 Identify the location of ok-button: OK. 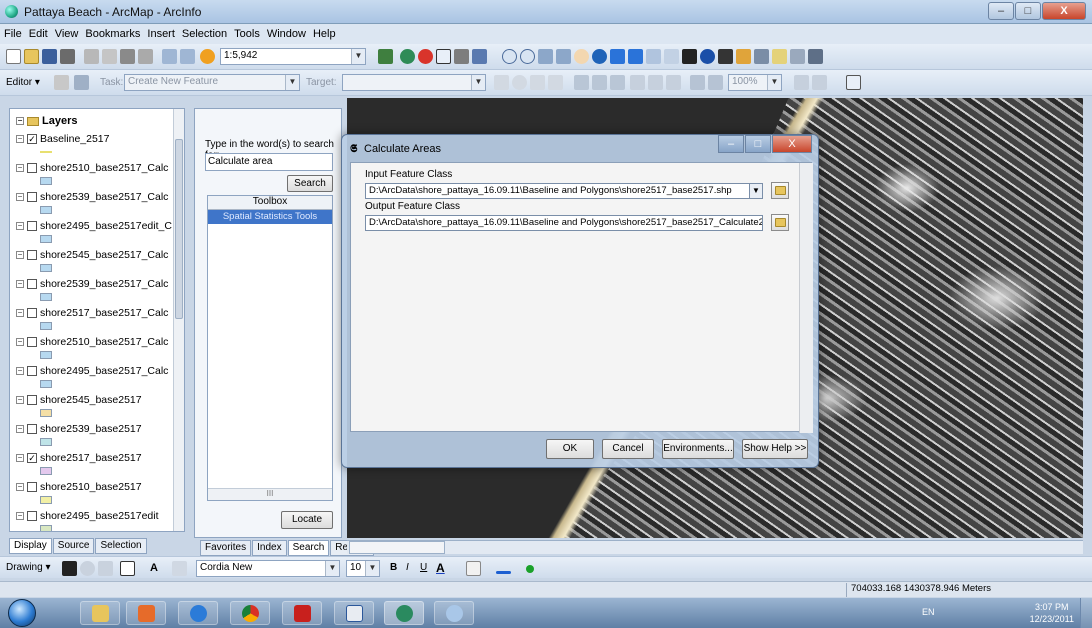
(570, 449).